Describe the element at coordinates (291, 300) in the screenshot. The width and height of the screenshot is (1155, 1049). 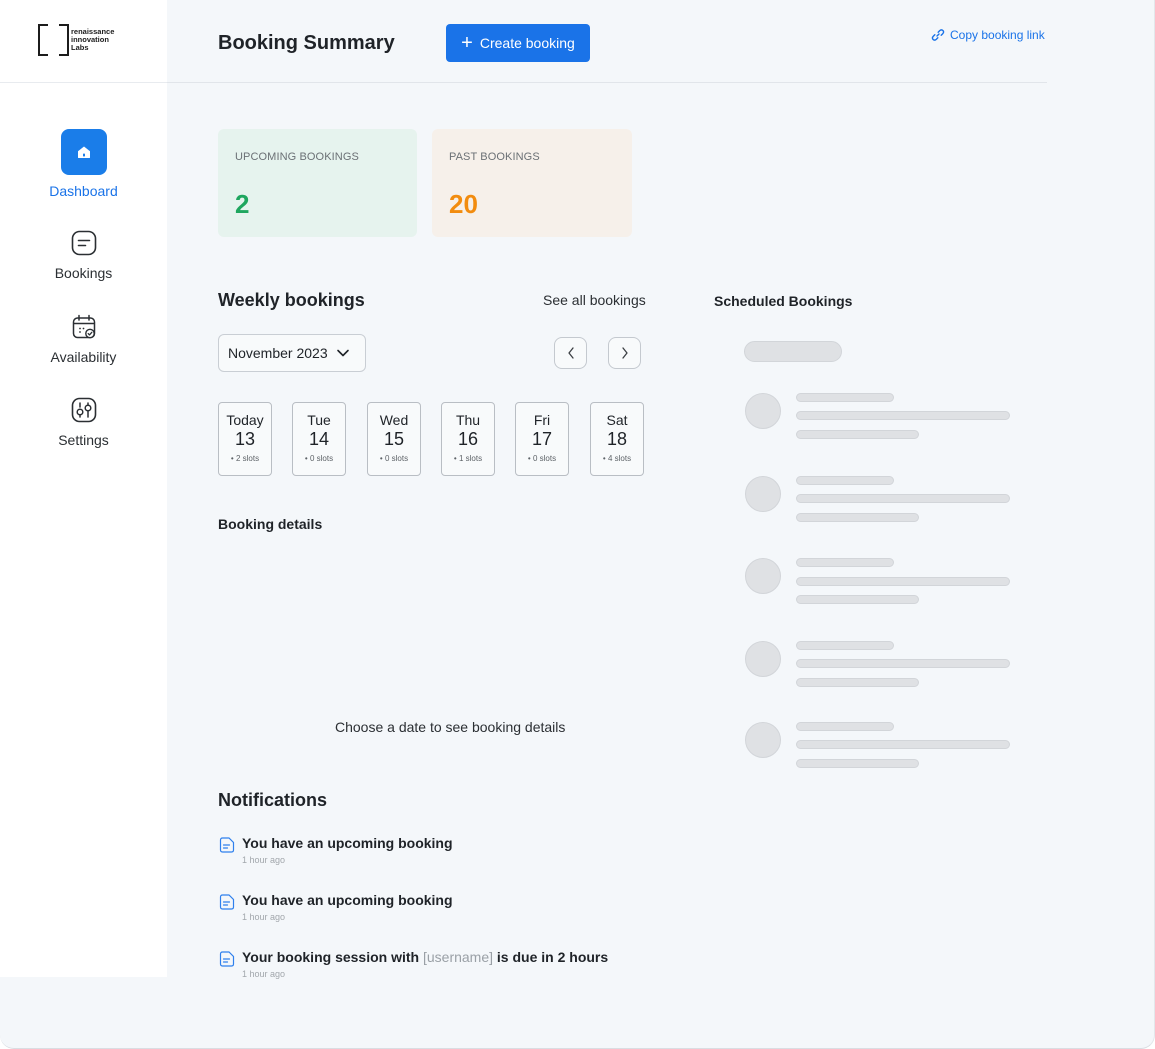
I see `weekly-bookings-title: Weekly bookings` at that location.